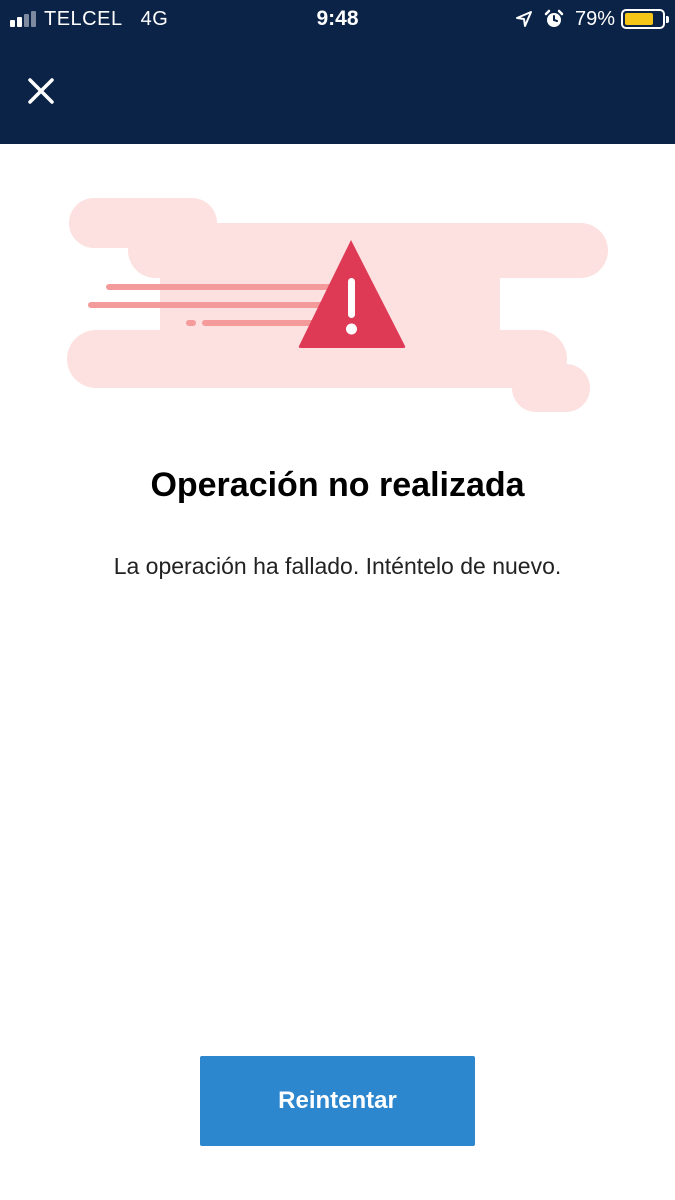 This screenshot has height=1200, width=675. What do you see at coordinates (337, 19) in the screenshot?
I see `status-bar: TELCEL 4G 9:48 79%` at bounding box center [337, 19].